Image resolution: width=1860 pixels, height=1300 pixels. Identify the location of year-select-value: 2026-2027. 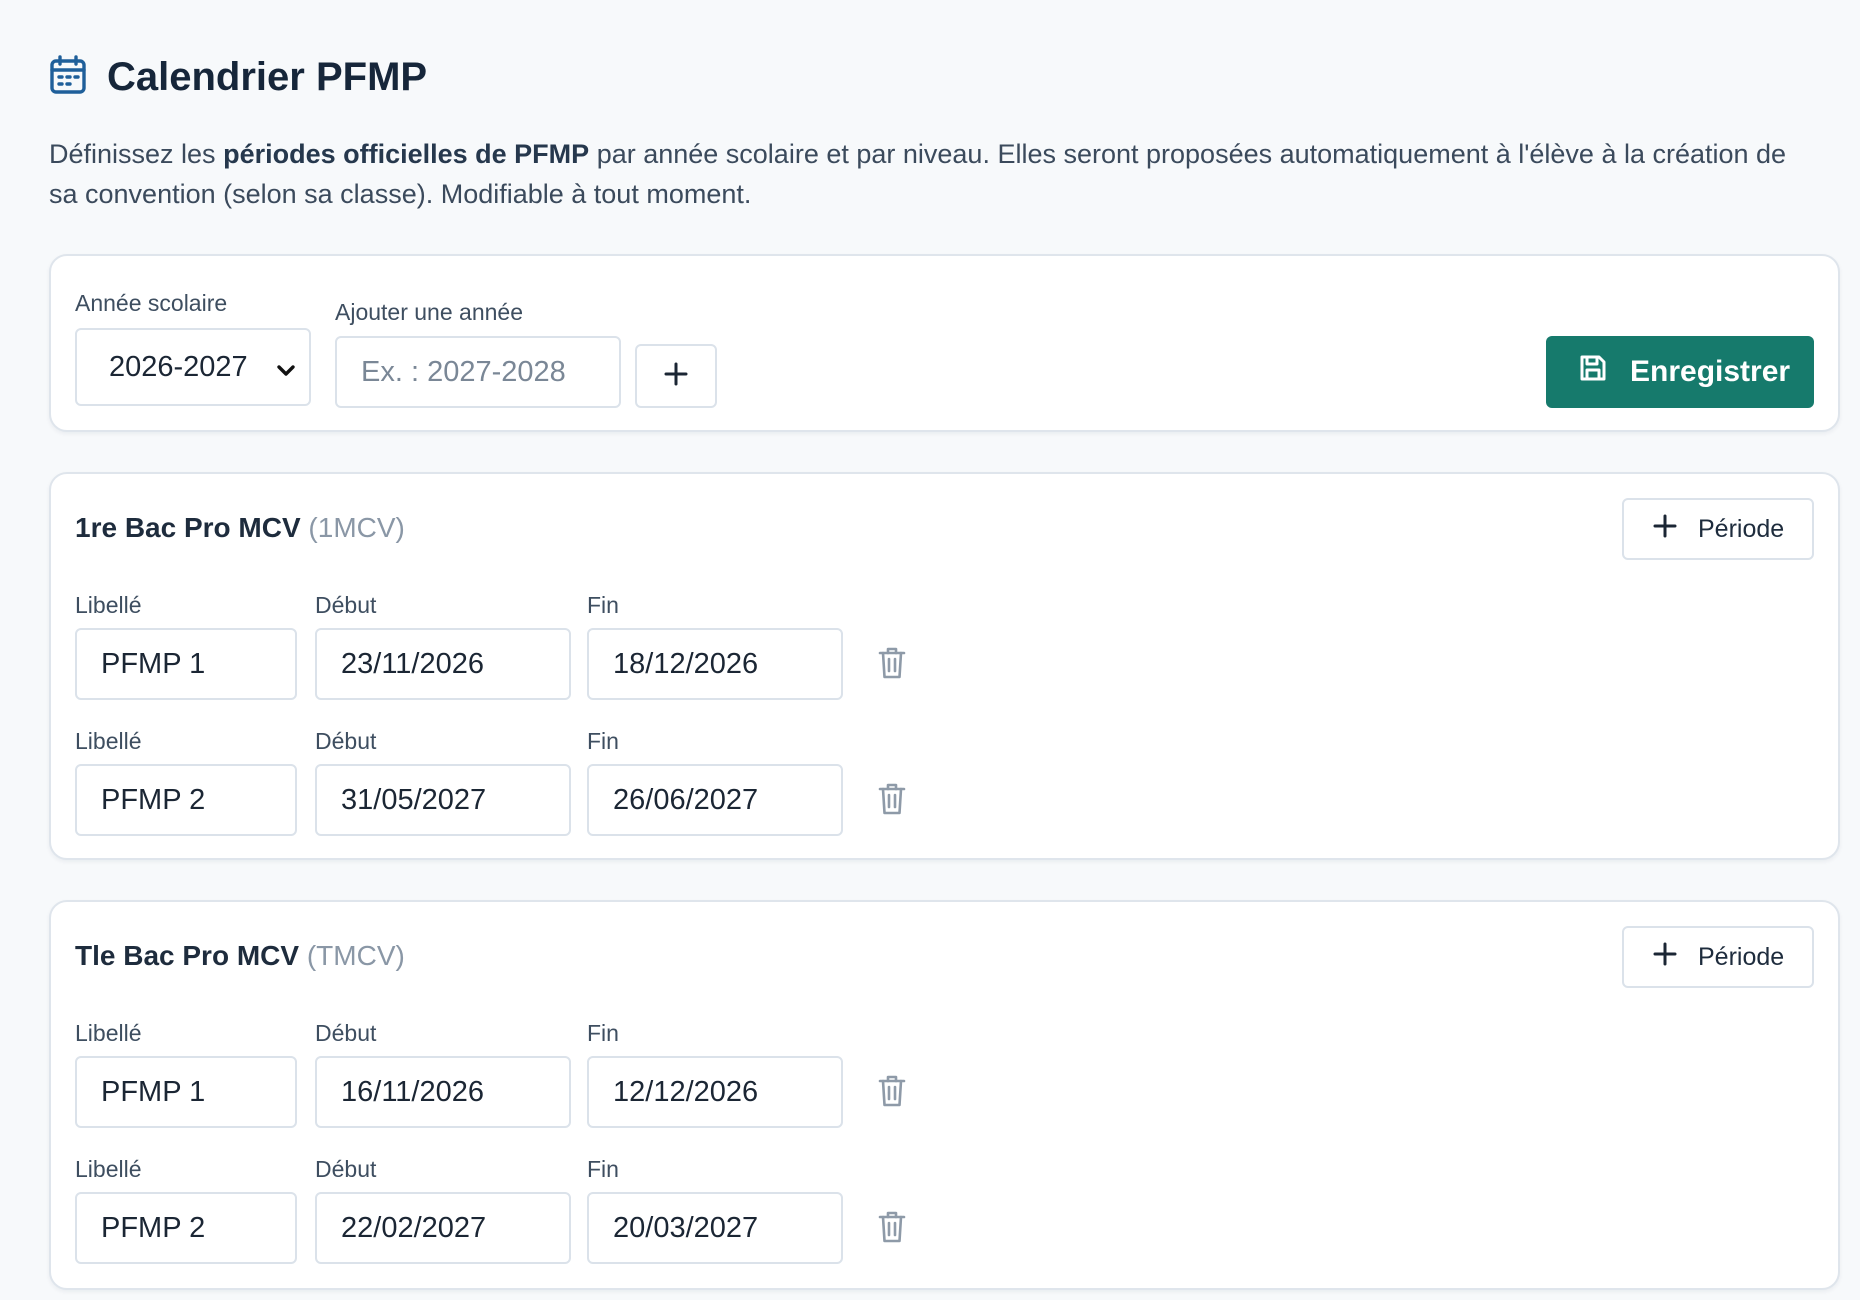
(178, 366).